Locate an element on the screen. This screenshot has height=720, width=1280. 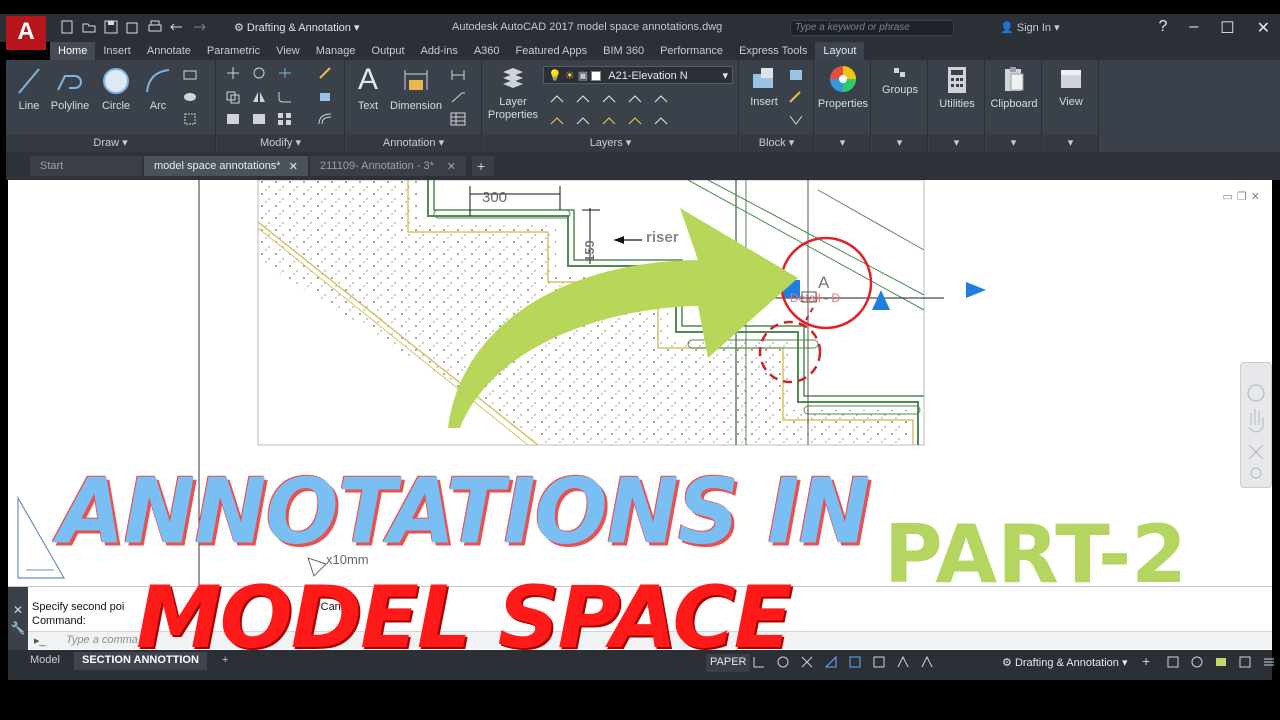
tab-add-ins: Add-ins is located at coordinates (439, 51).